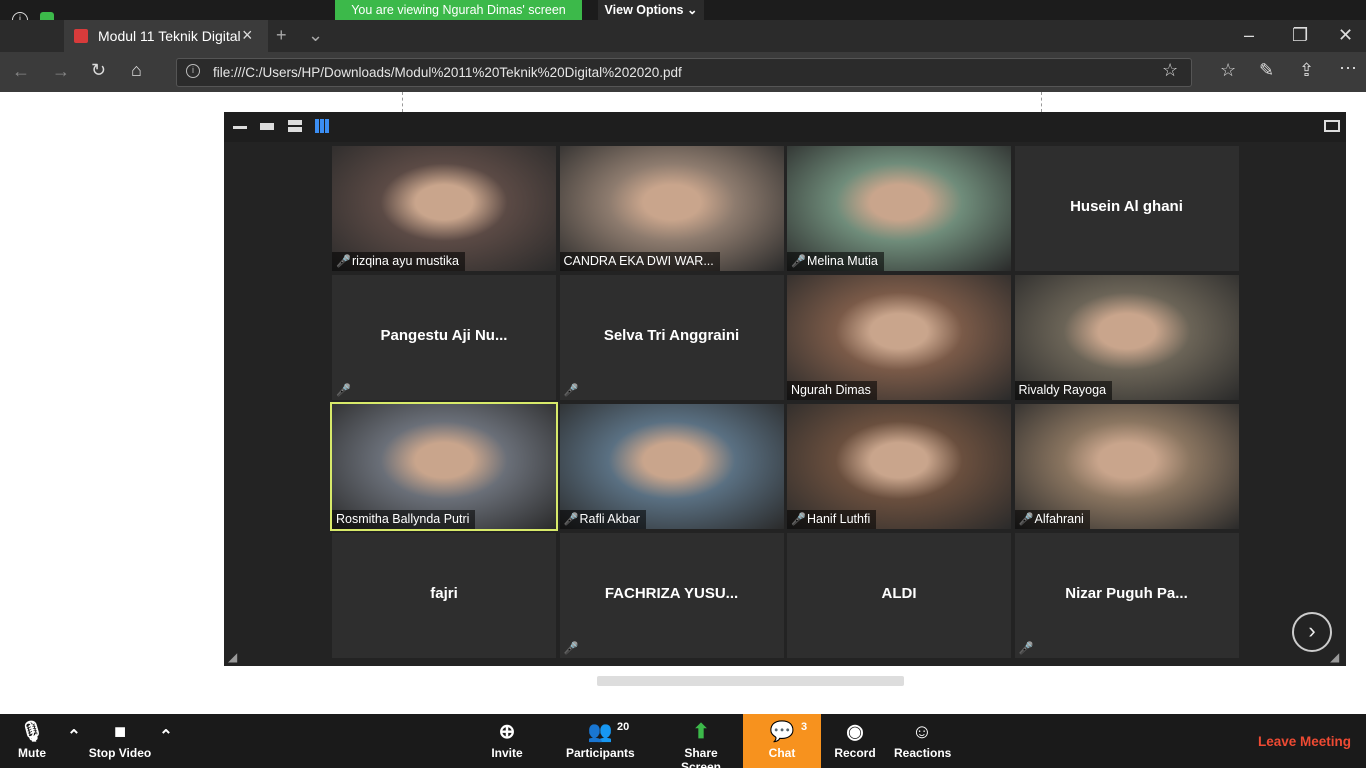 The width and height of the screenshot is (1366, 774). Describe the element at coordinates (899, 466) in the screenshot. I see `participant-tile: 🎤Hanif Luthfi` at that location.